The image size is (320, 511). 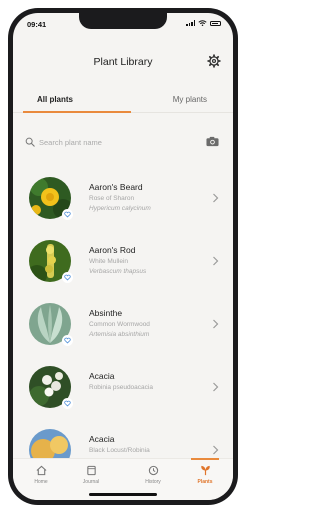 What do you see at coordinates (106, 313) in the screenshot?
I see `plant-name: Absinthe` at bounding box center [106, 313].